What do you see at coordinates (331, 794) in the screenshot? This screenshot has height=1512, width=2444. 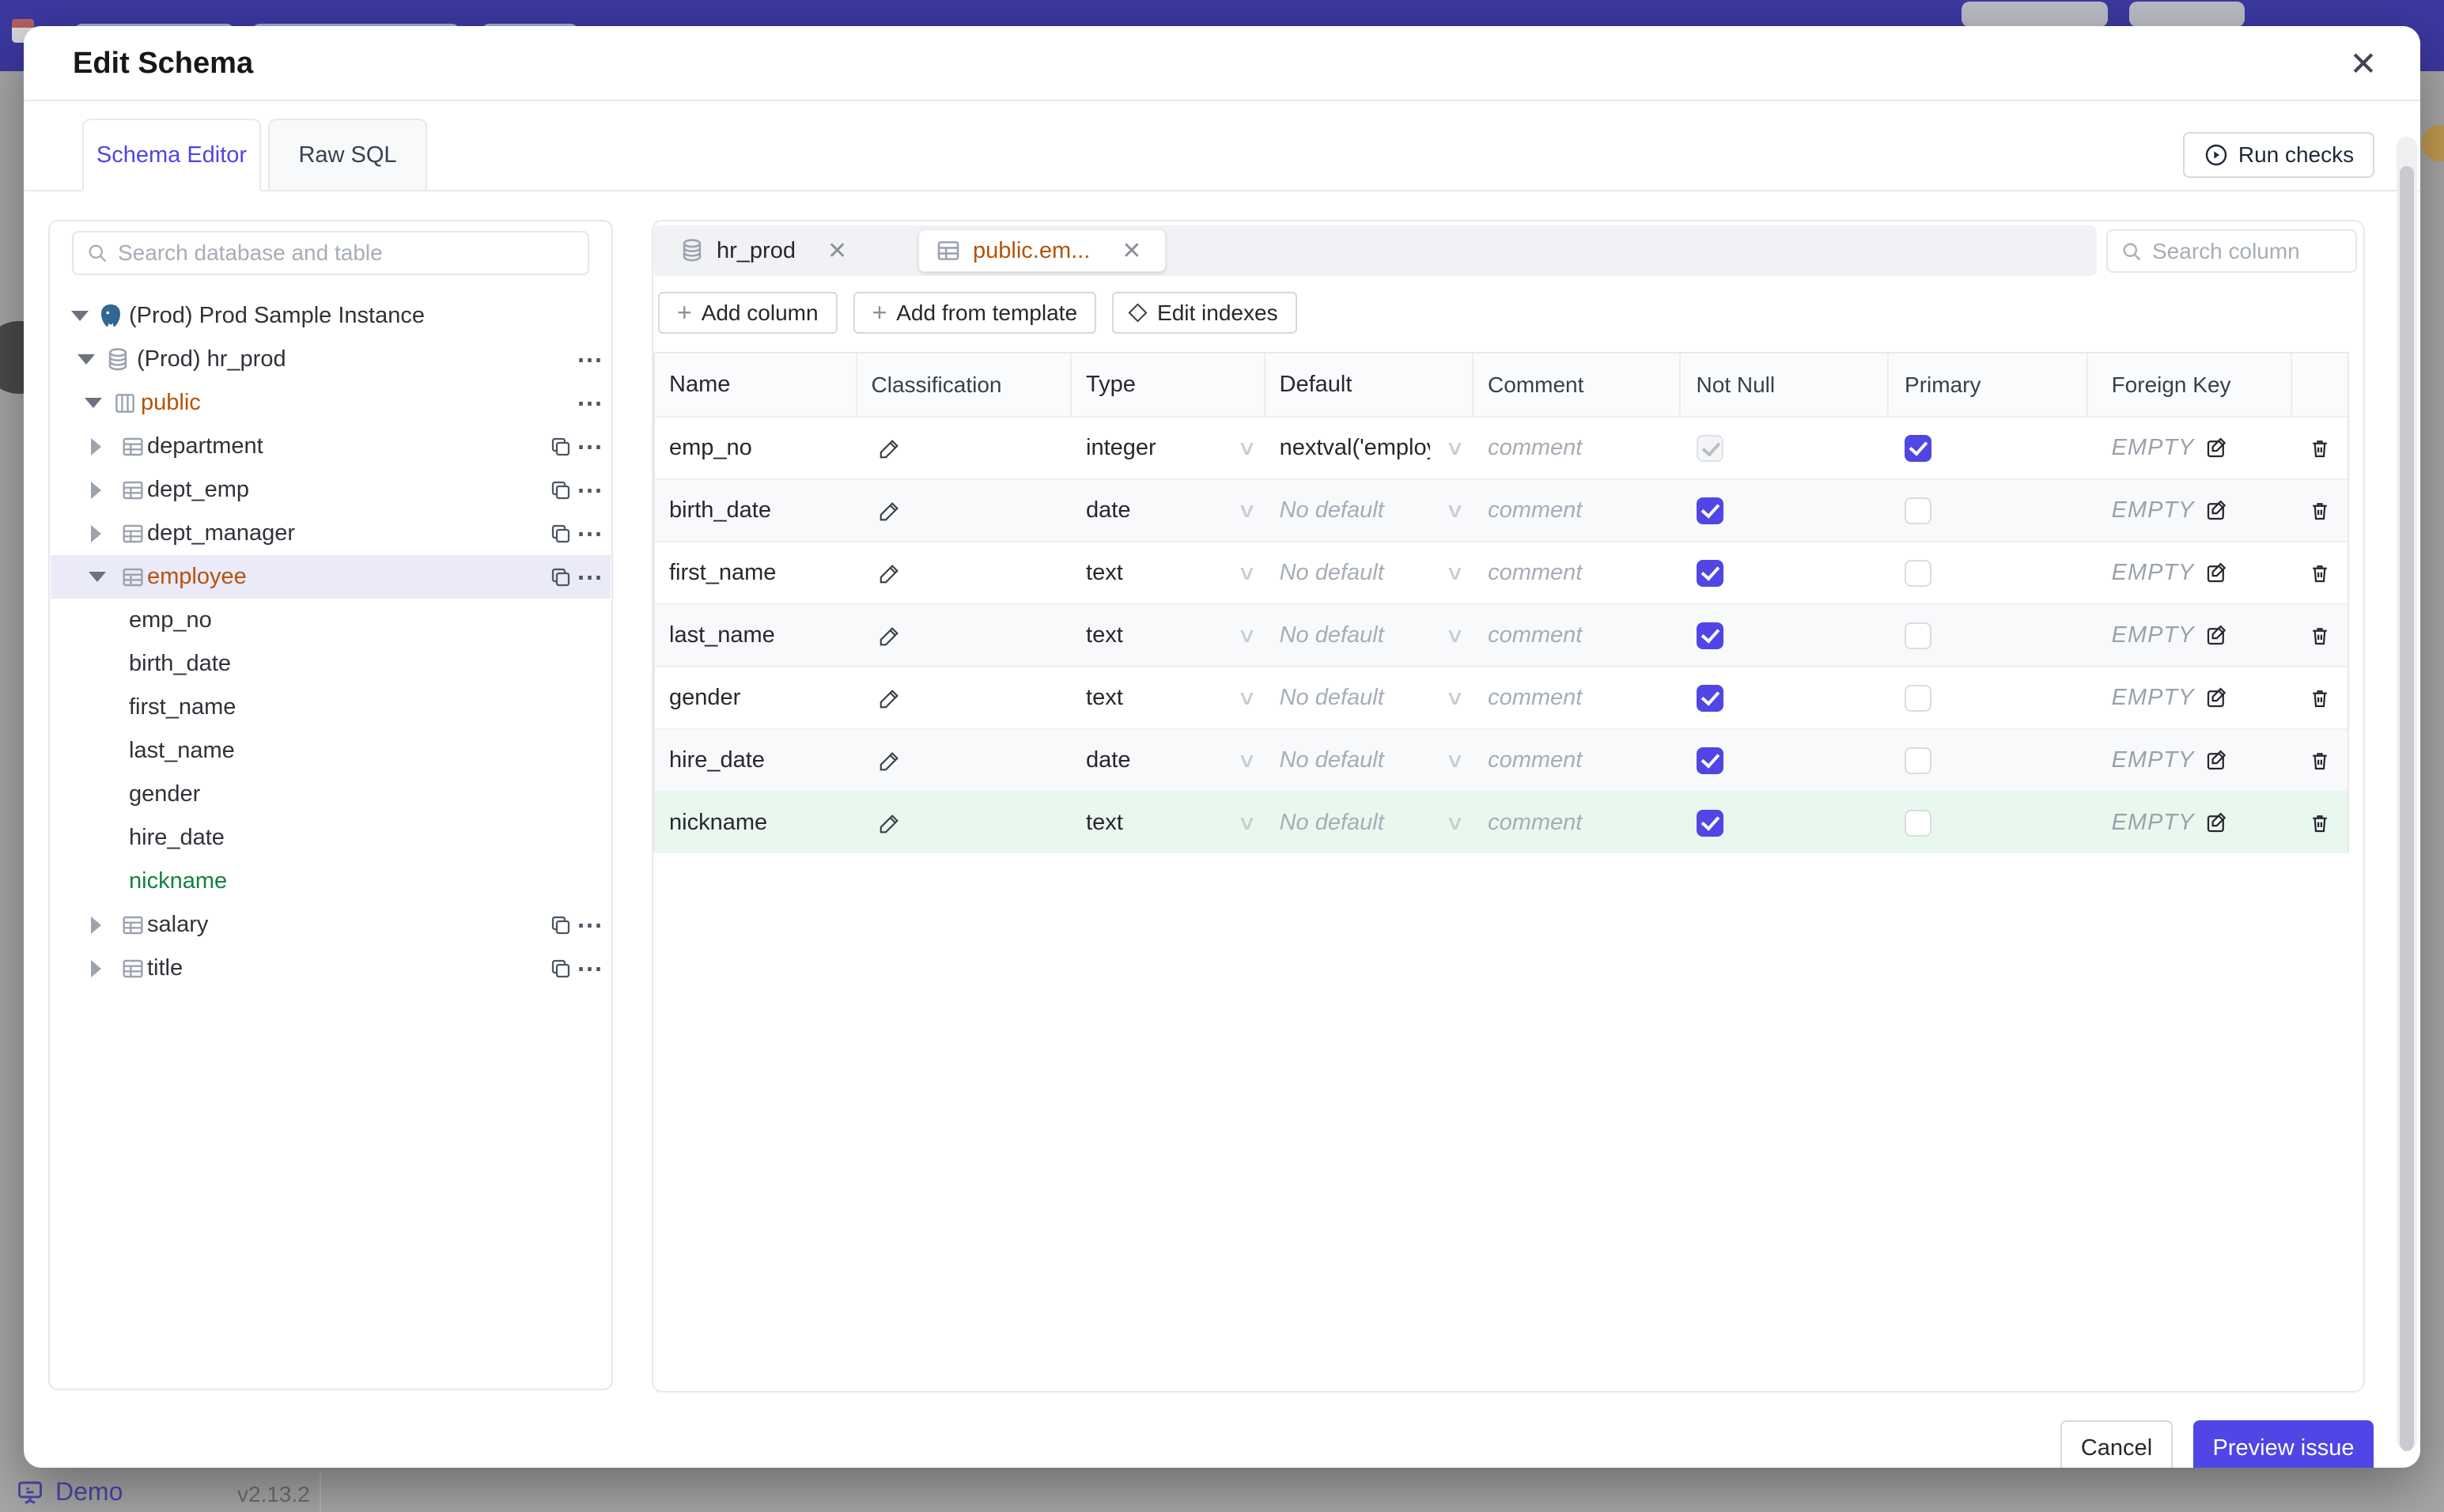 I see `tree-item-column-gender: gender` at bounding box center [331, 794].